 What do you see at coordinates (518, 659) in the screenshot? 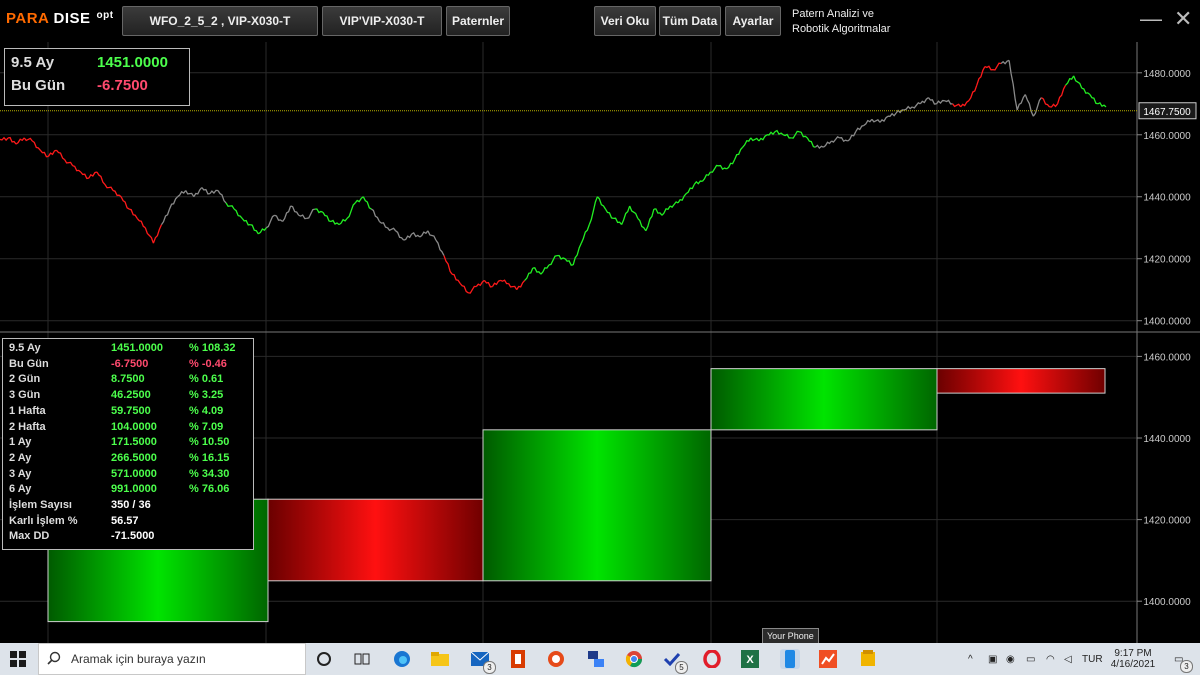
I see `office-icon` at bounding box center [518, 659].